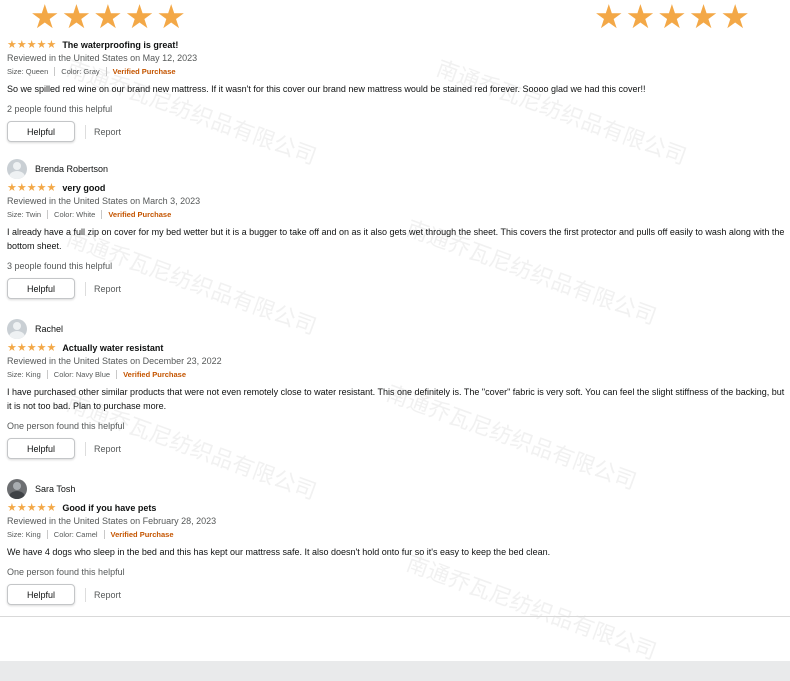  What do you see at coordinates (24, 214) in the screenshot?
I see `size-option: Size: Twin` at bounding box center [24, 214].